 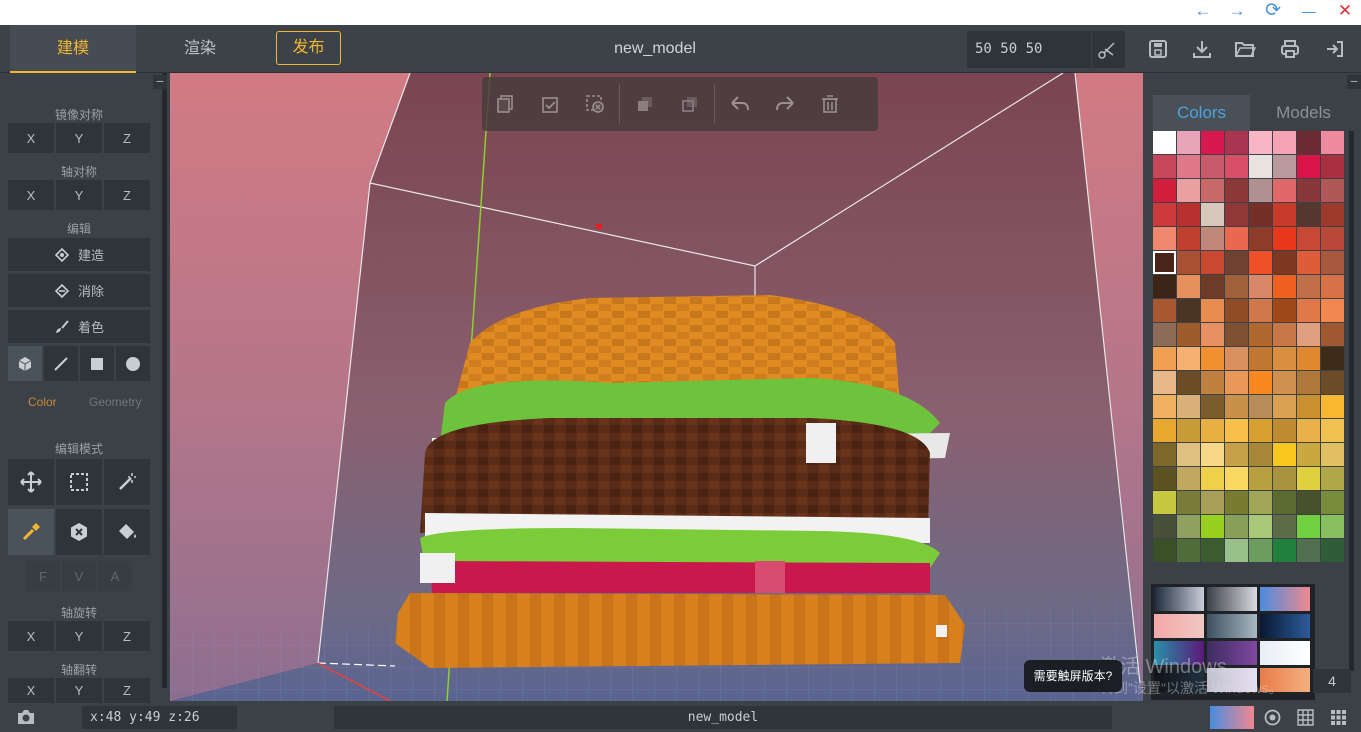 What do you see at coordinates (829, 104) in the screenshot?
I see `delete-icon` at bounding box center [829, 104].